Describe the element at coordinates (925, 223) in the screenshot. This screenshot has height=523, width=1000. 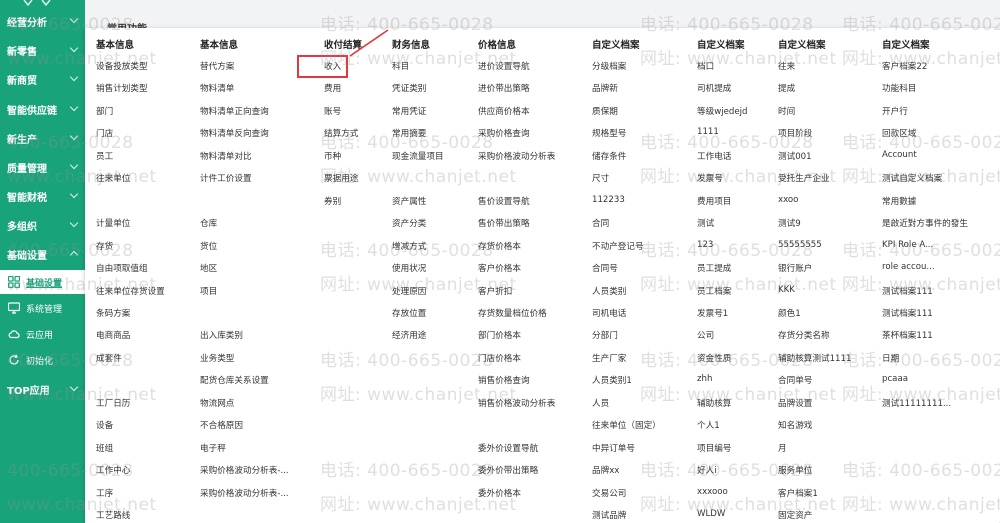
I see `menu-link: 是啟近對方事件的發生` at that location.